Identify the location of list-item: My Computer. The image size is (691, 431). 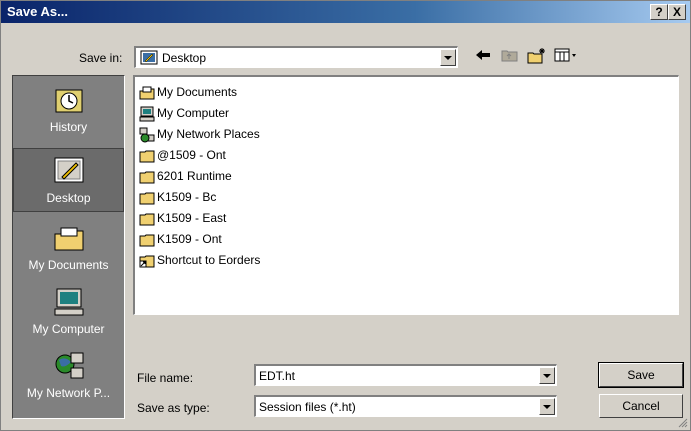
(184, 113).